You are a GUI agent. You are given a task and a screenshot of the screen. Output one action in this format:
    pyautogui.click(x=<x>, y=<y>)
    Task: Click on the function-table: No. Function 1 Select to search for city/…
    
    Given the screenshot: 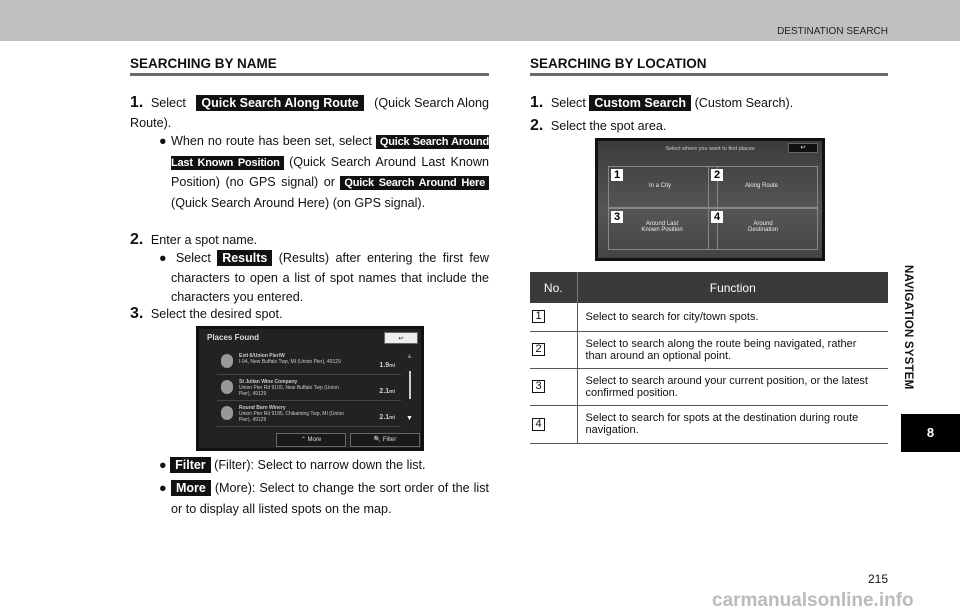 What is the action you would take?
    pyautogui.click(x=709, y=358)
    